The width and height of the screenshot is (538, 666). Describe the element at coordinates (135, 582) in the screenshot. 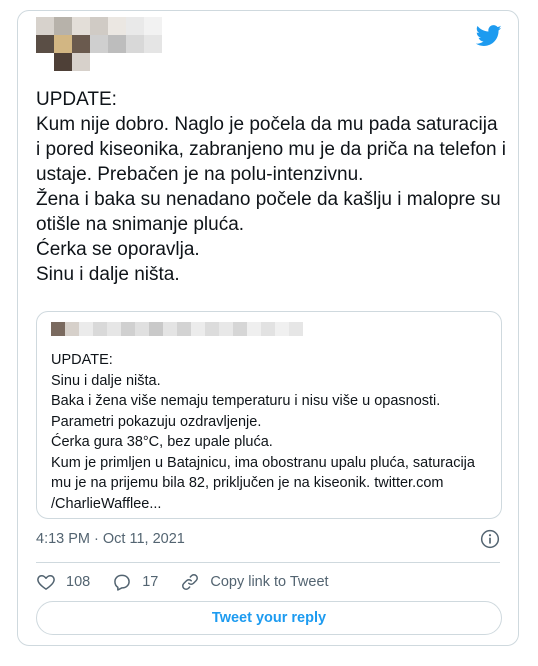

I see `reply-action-button: 17` at that location.